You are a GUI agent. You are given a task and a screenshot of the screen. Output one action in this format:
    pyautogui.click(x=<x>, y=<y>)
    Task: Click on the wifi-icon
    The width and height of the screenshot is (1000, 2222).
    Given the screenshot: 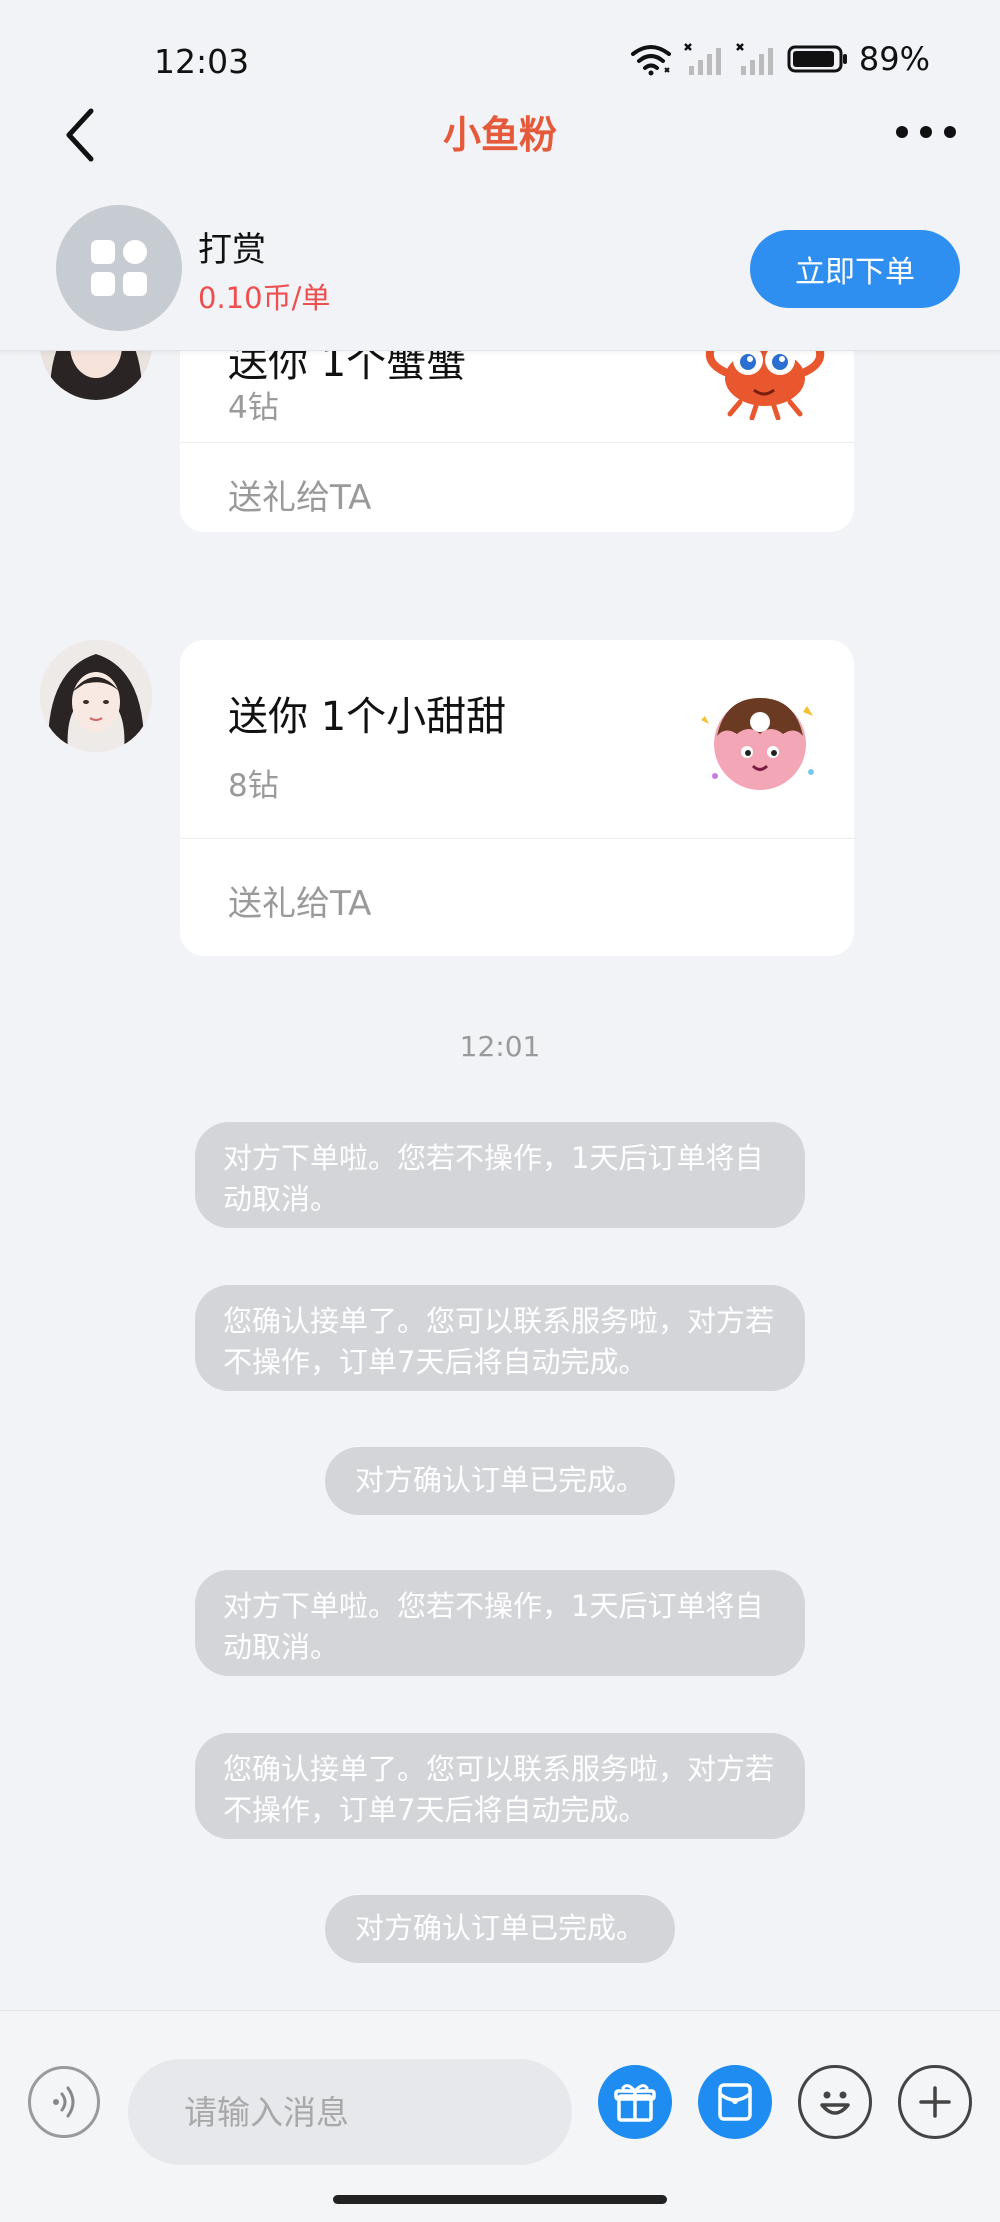 What is the action you would take?
    pyautogui.click(x=650, y=60)
    